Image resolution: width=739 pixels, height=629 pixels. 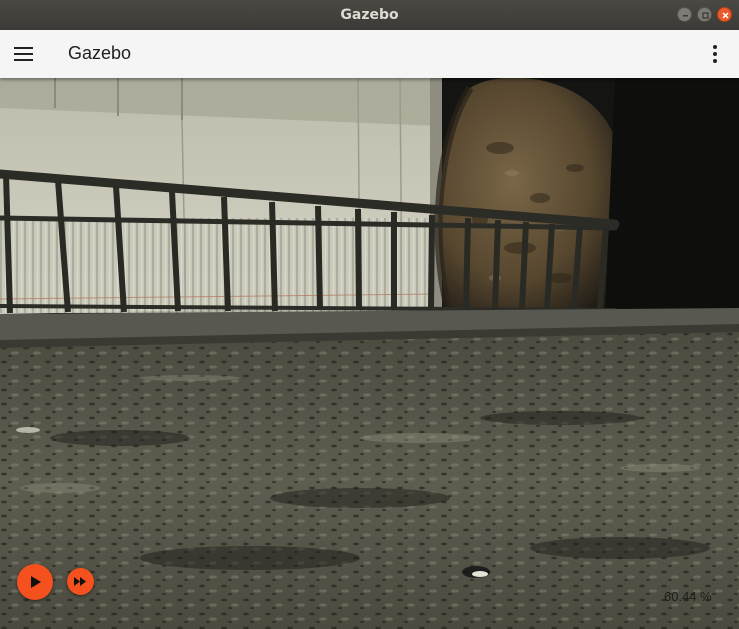 I want to click on close-icon, so click(x=725, y=15).